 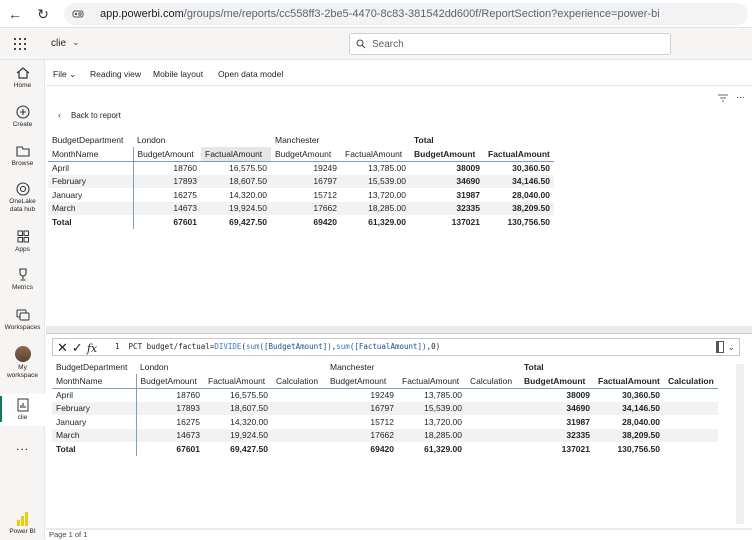 I want to click on commit-icon: ✓, so click(x=77, y=348).